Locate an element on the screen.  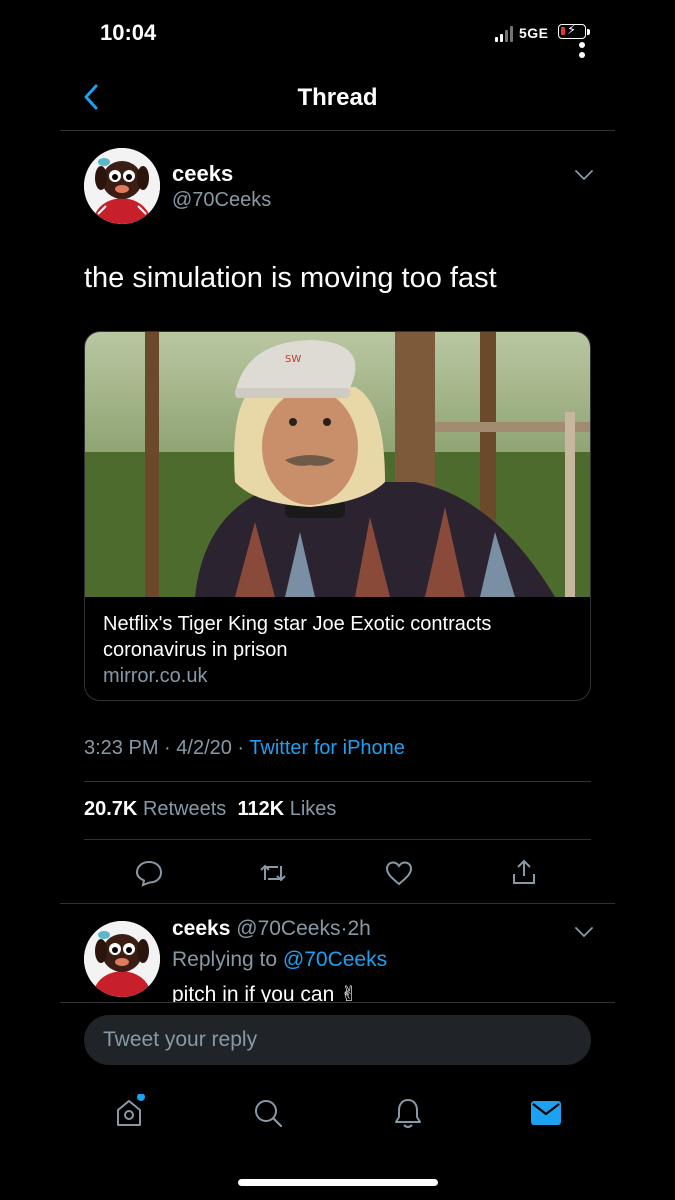
stats-divider is located at coordinates (337, 839).